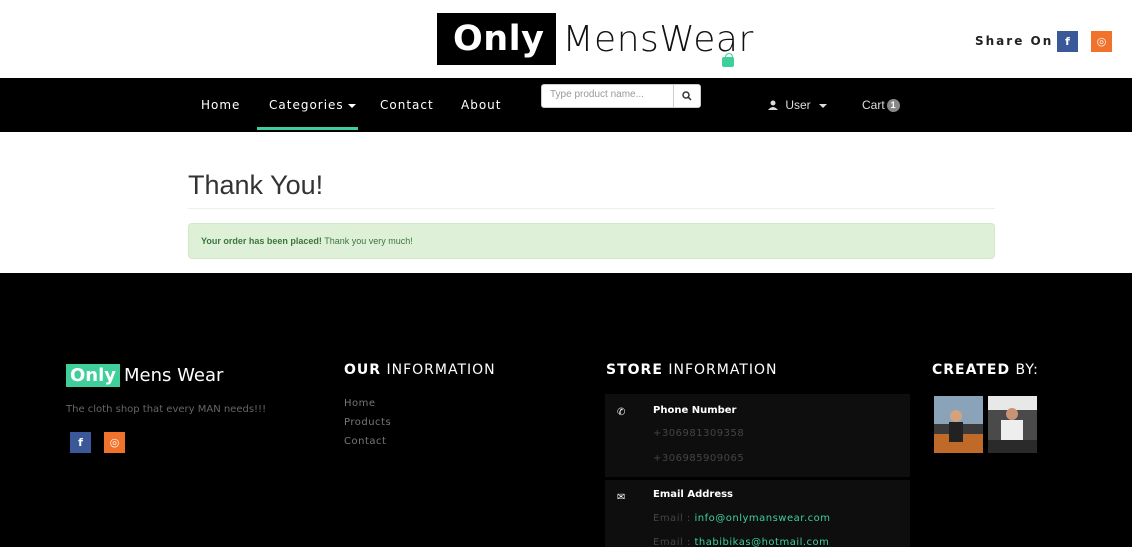  Describe the element at coordinates (658, 39) in the screenshot. I see `logo-text: MensWear` at that location.